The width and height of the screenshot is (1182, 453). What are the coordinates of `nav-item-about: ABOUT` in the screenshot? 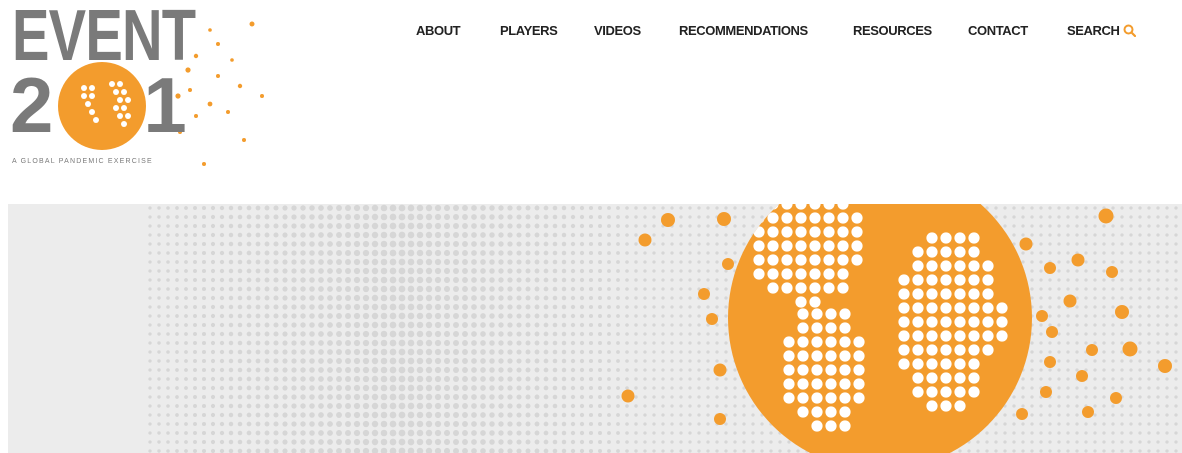 It's located at (438, 30).